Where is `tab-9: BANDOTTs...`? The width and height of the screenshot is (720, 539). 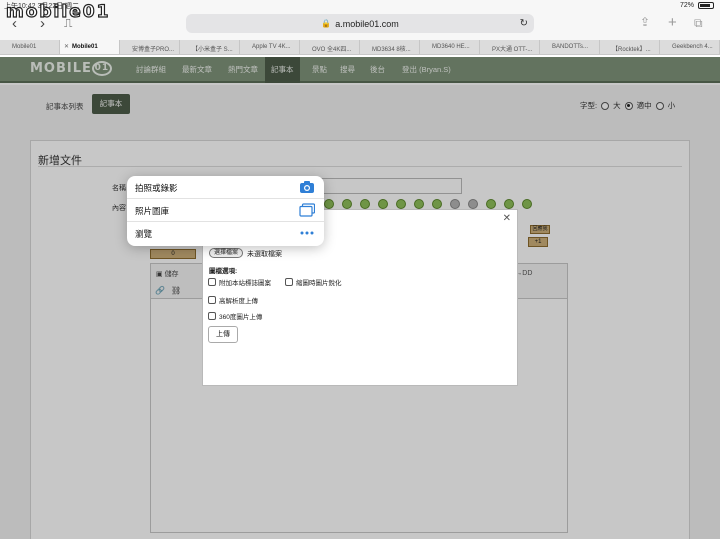 tab-9: BANDOTTs... is located at coordinates (570, 47).